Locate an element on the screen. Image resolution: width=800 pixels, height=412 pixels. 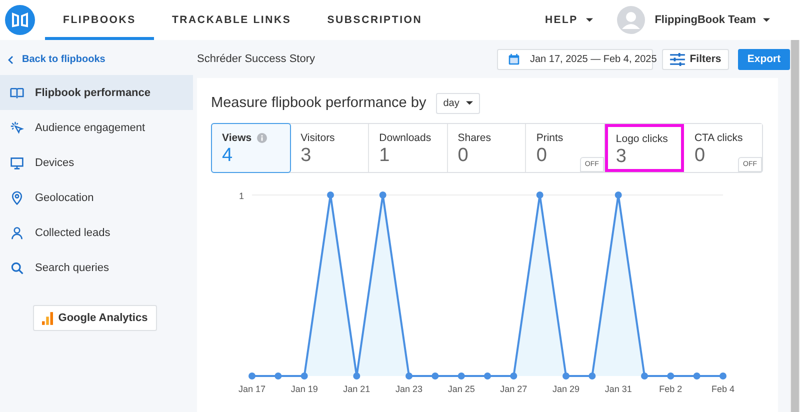
metric-label: Prints is located at coordinates (550, 138).